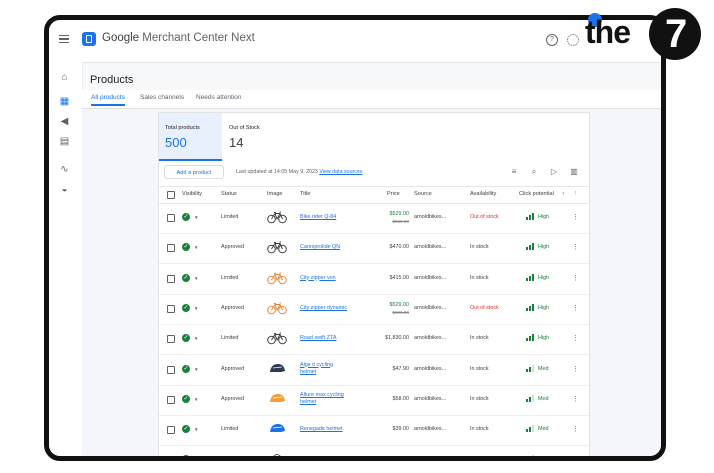  Describe the element at coordinates (275, 194) in the screenshot. I see `column-image: Image` at that location.